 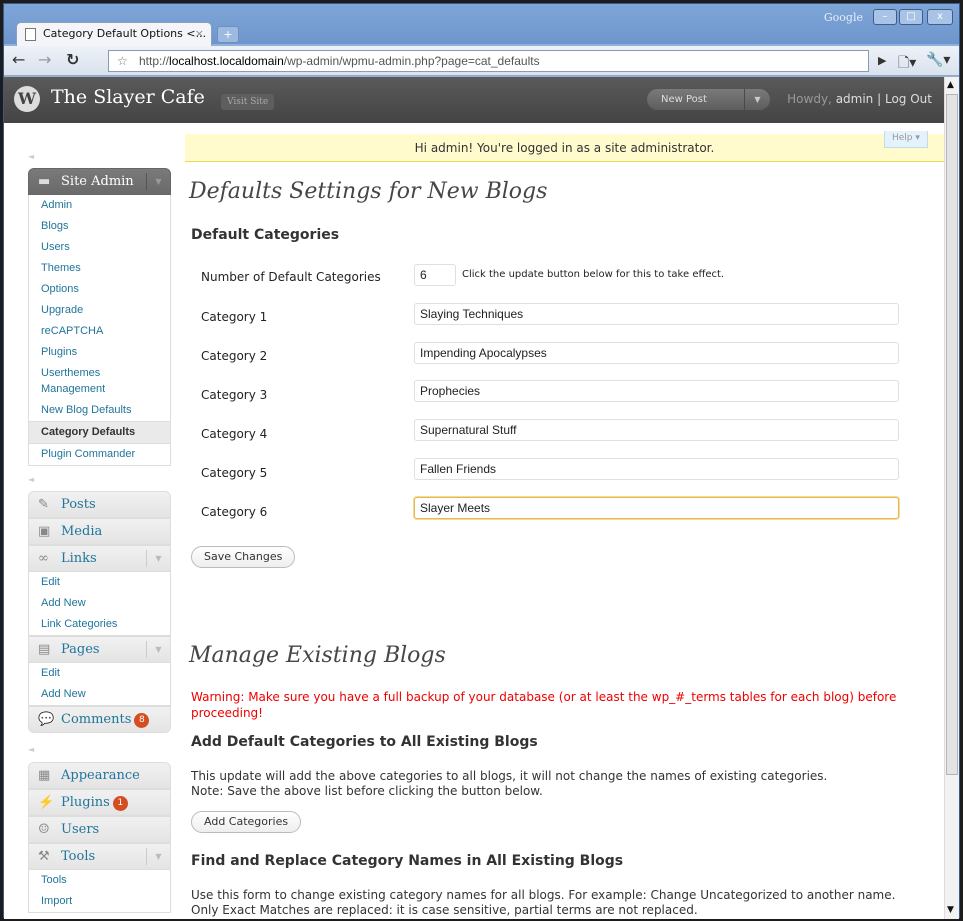 I want to click on site-admin-label: Site Admin, so click(x=97, y=181).